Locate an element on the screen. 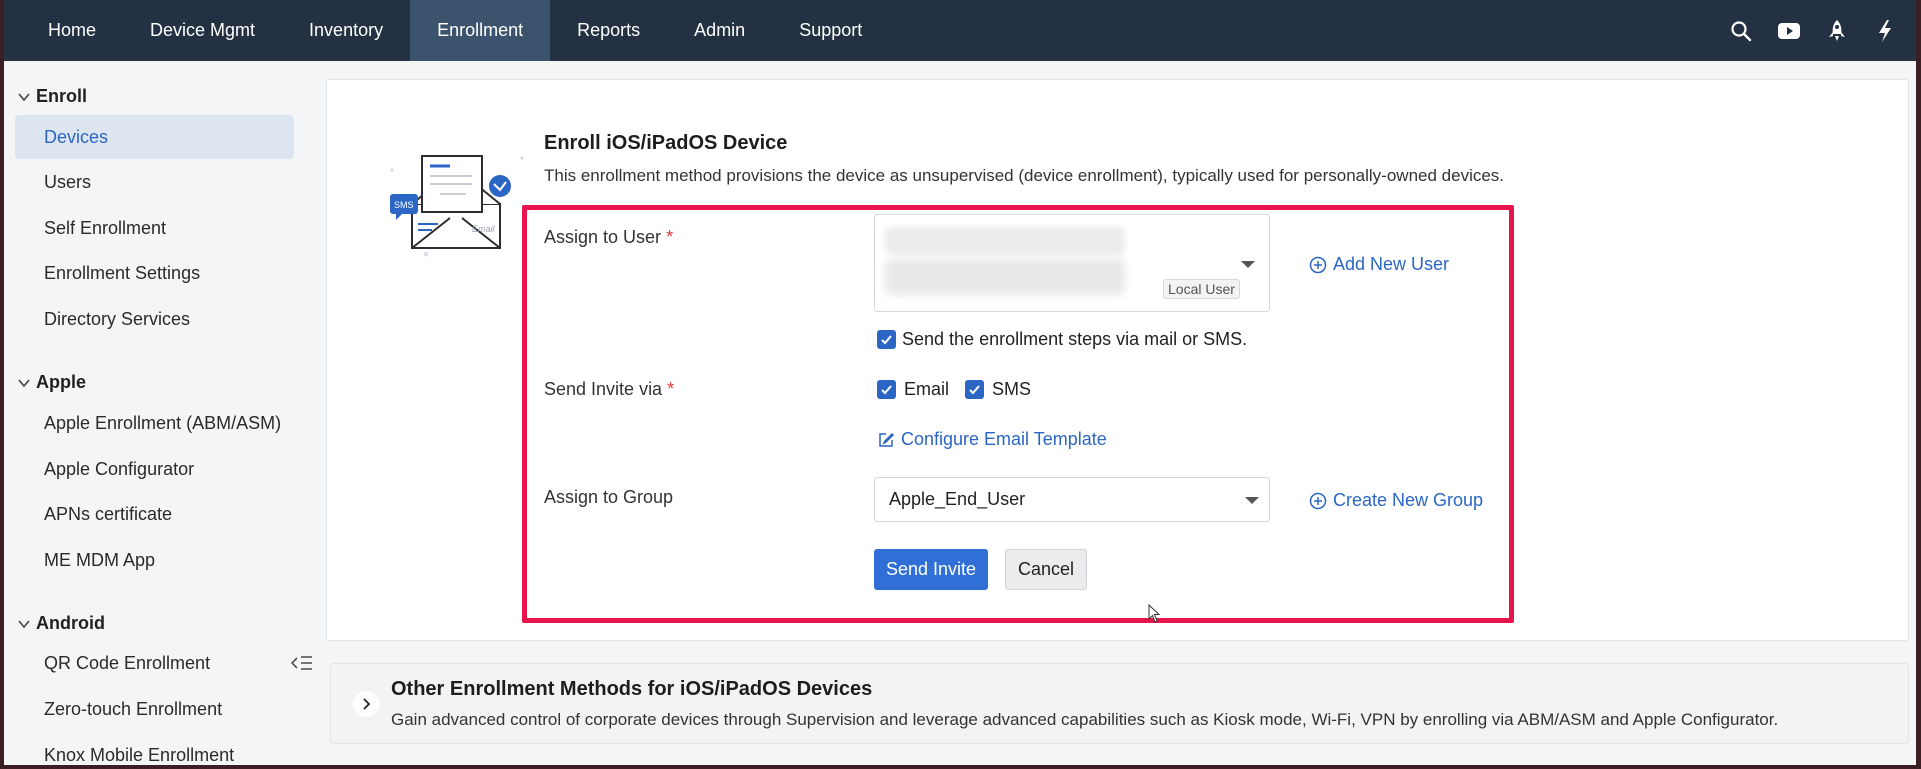 The height and width of the screenshot is (769, 1921). nav-support: Support is located at coordinates (830, 30).